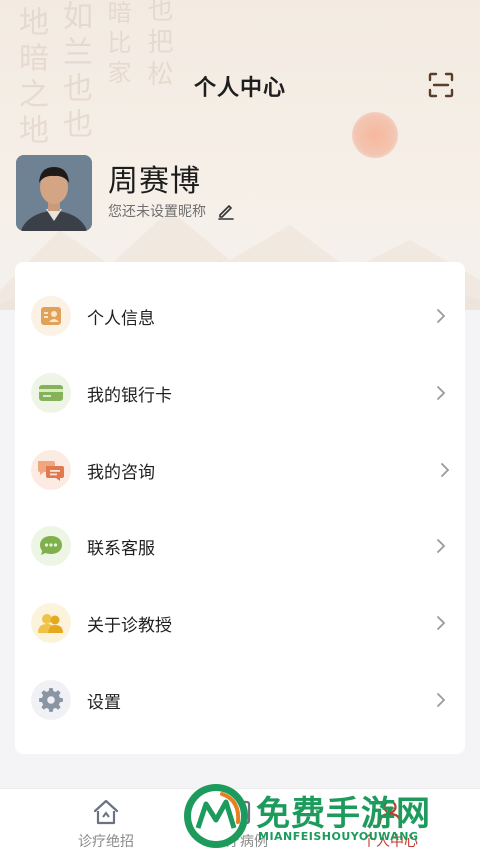  What do you see at coordinates (240, 393) in the screenshot?
I see `menu-item-bank-card: 我的银行卡` at bounding box center [240, 393].